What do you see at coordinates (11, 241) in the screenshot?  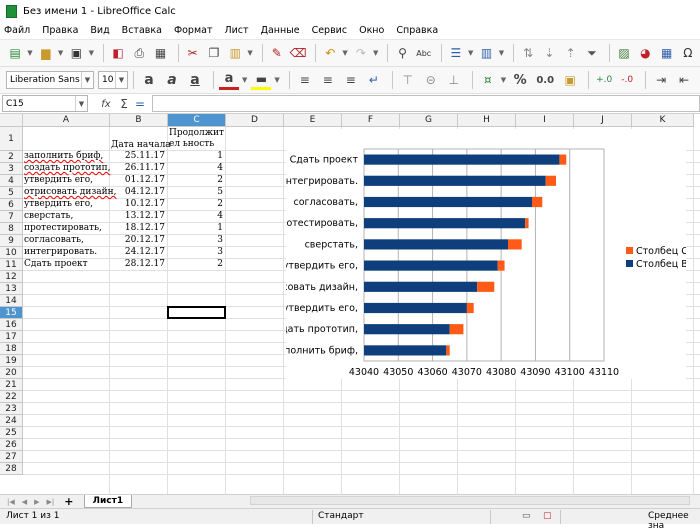 I see `row-header-9: 9` at bounding box center [11, 241].